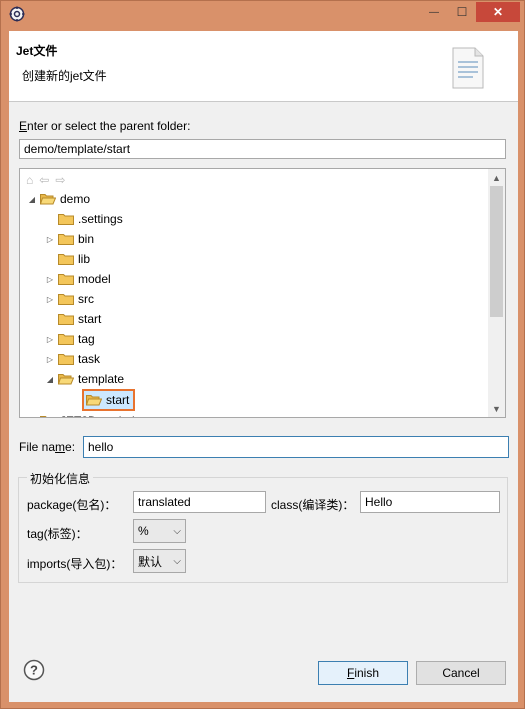 Image resolution: width=525 pixels, height=709 pixels. Describe the element at coordinates (313, 505) in the screenshot. I see `class-label: class(编译类)：` at that location.